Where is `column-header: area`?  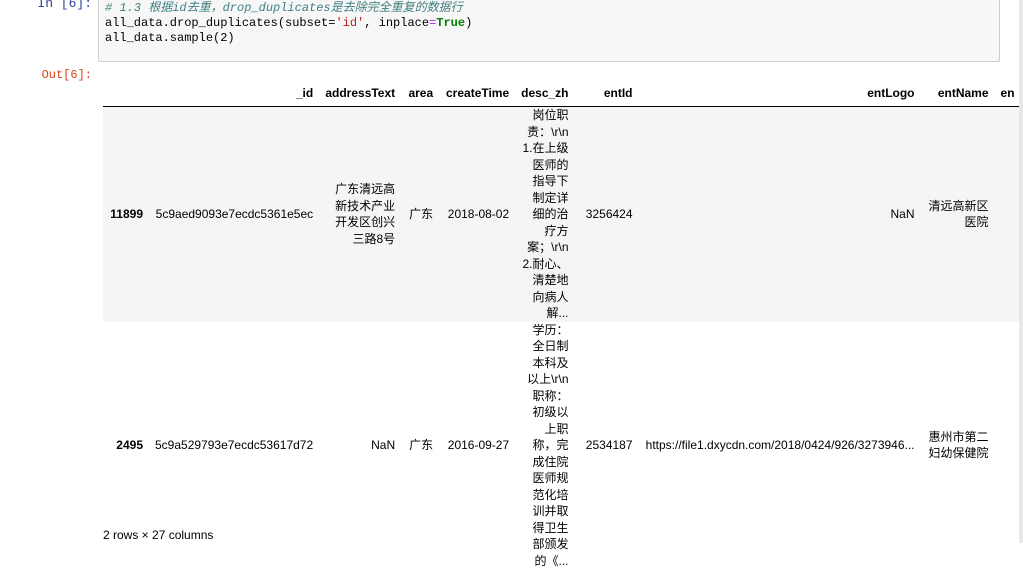
column-header: area is located at coordinates (420, 93).